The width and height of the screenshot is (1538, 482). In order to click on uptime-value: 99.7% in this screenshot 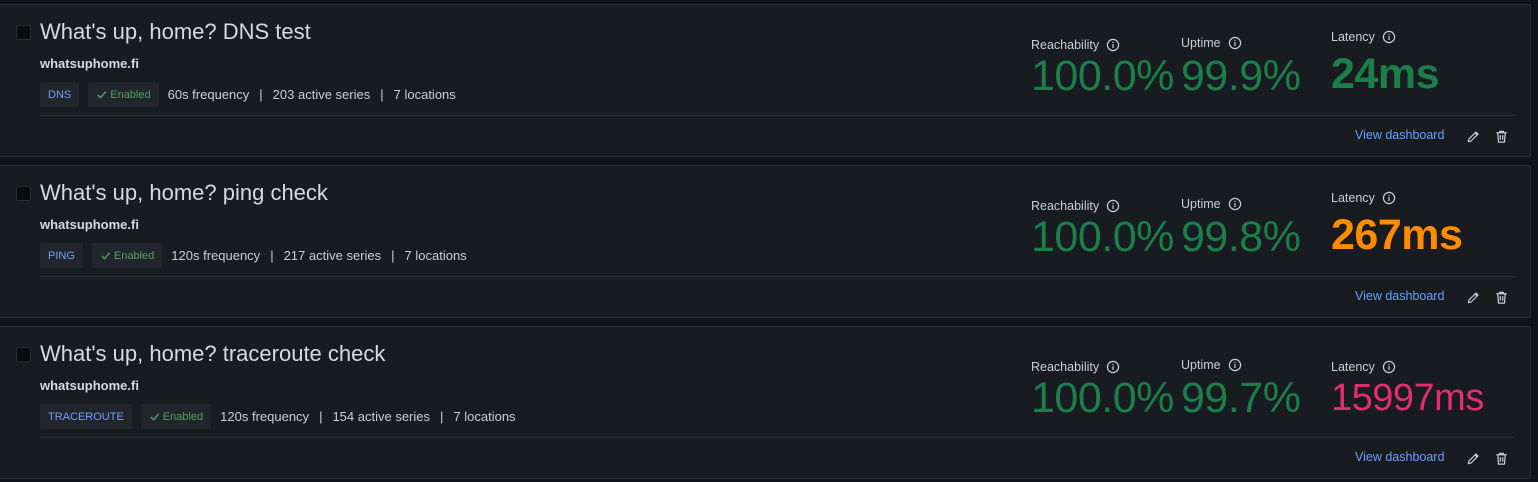, I will do `click(1241, 398)`.